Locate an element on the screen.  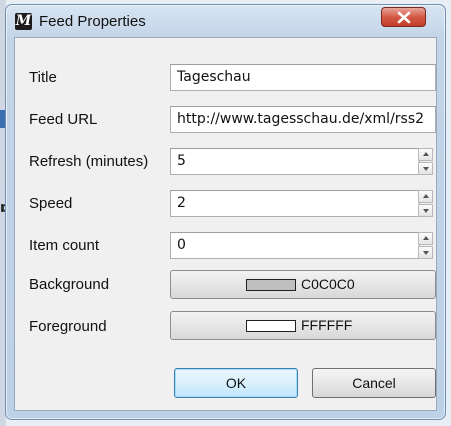
foreground-label: Foreground is located at coordinates (68, 326).